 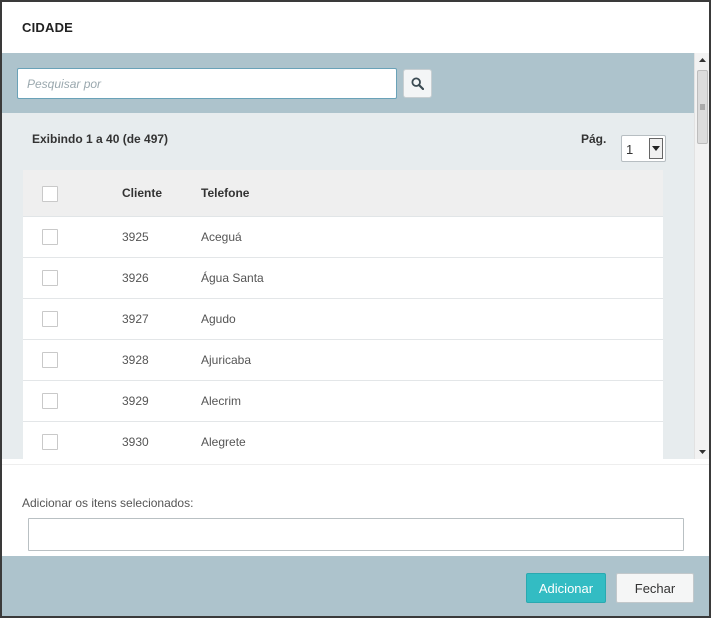 I want to click on dialog-footer: Adicionar Fechar, so click(x=355, y=586).